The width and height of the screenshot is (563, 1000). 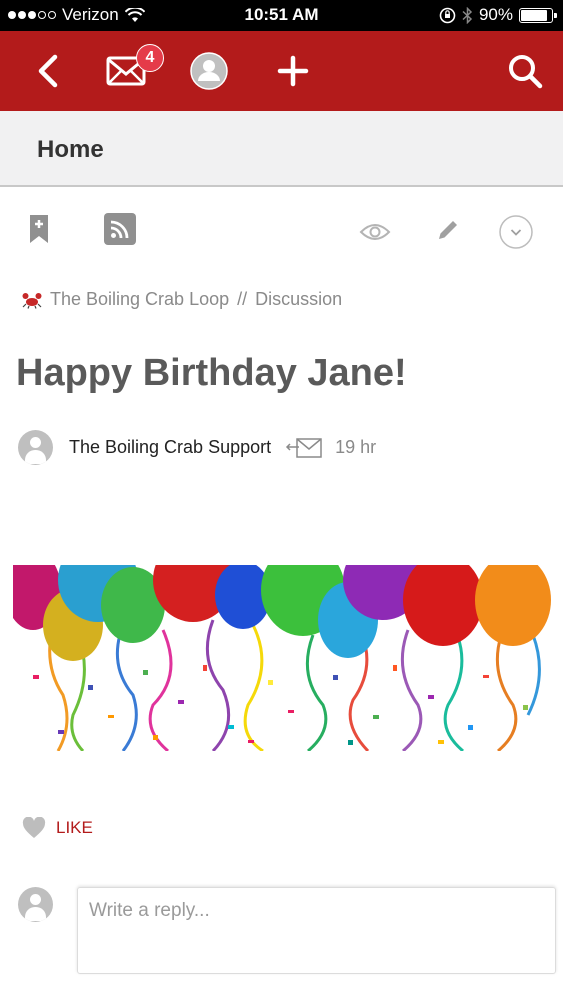 I want to click on search-icon, so click(x=526, y=72).